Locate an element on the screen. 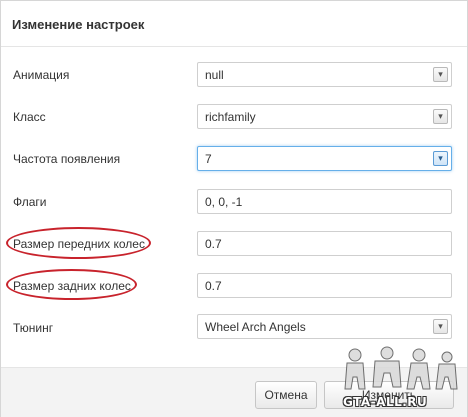 The width and height of the screenshot is (468, 417). animation-value: null is located at coordinates (214, 75).